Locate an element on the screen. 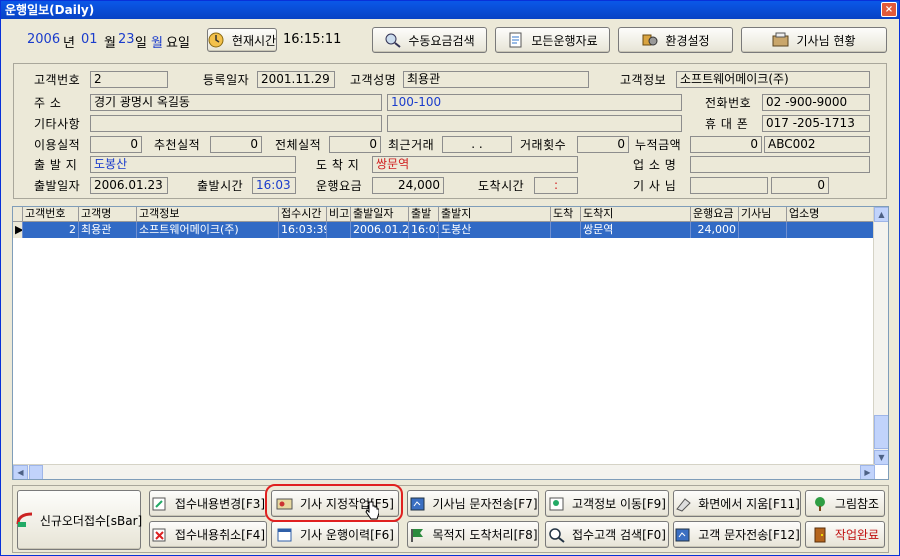  cell-departure: 도봉산 is located at coordinates (495, 230).